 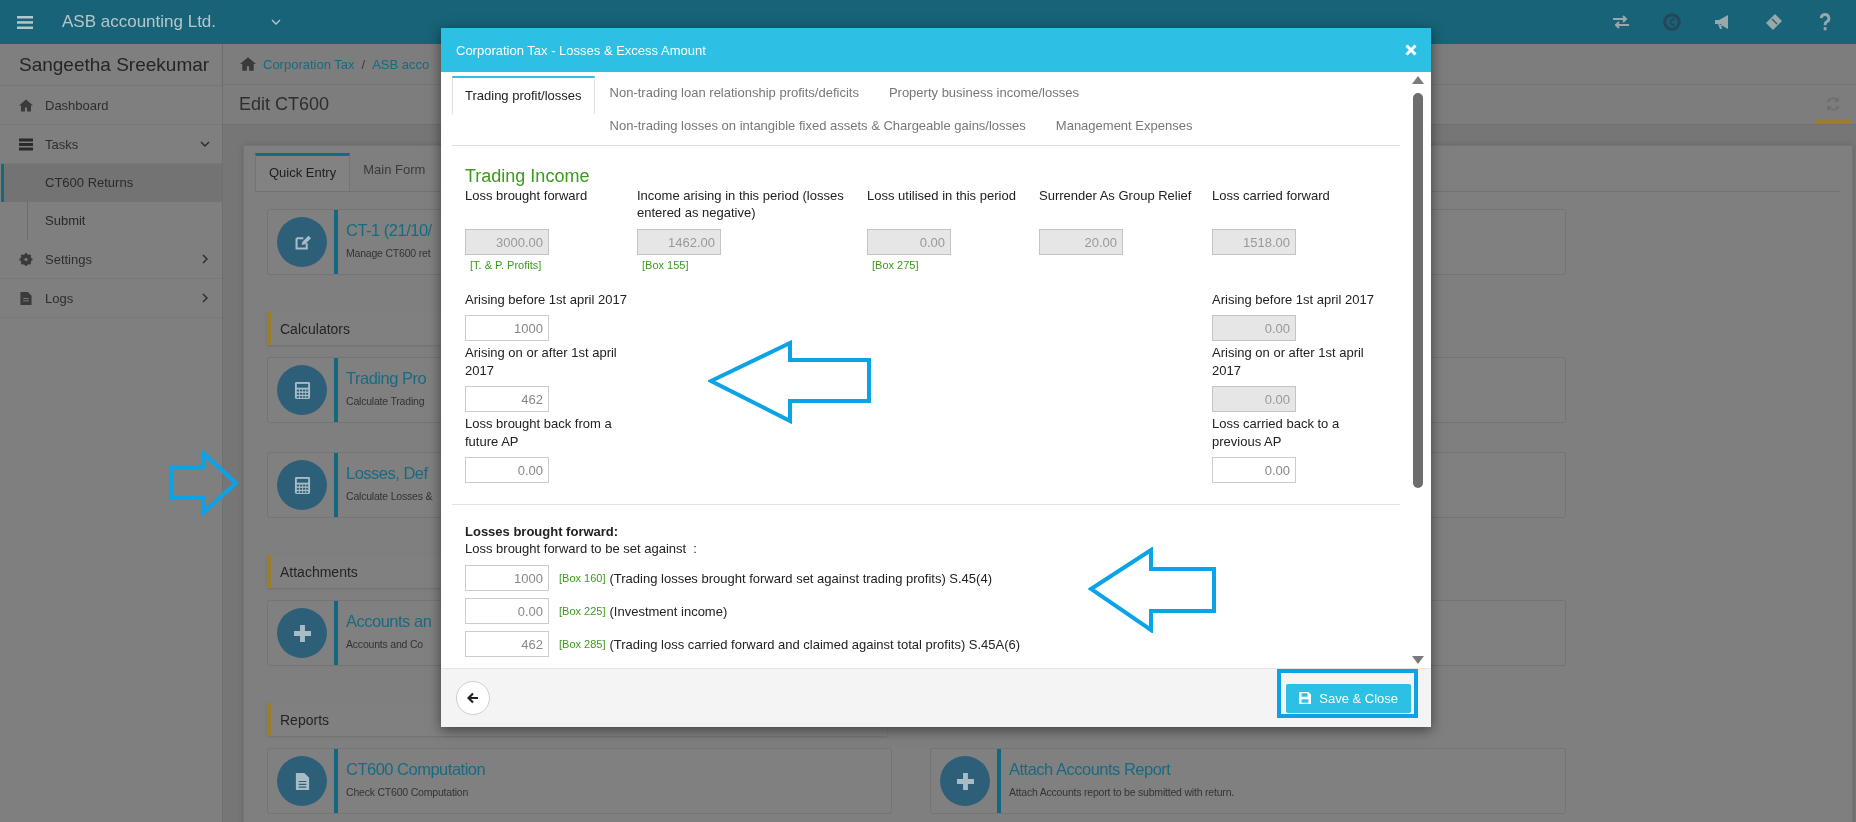 What do you see at coordinates (1672, 22) in the screenshot?
I see `c-logo-icon` at bounding box center [1672, 22].